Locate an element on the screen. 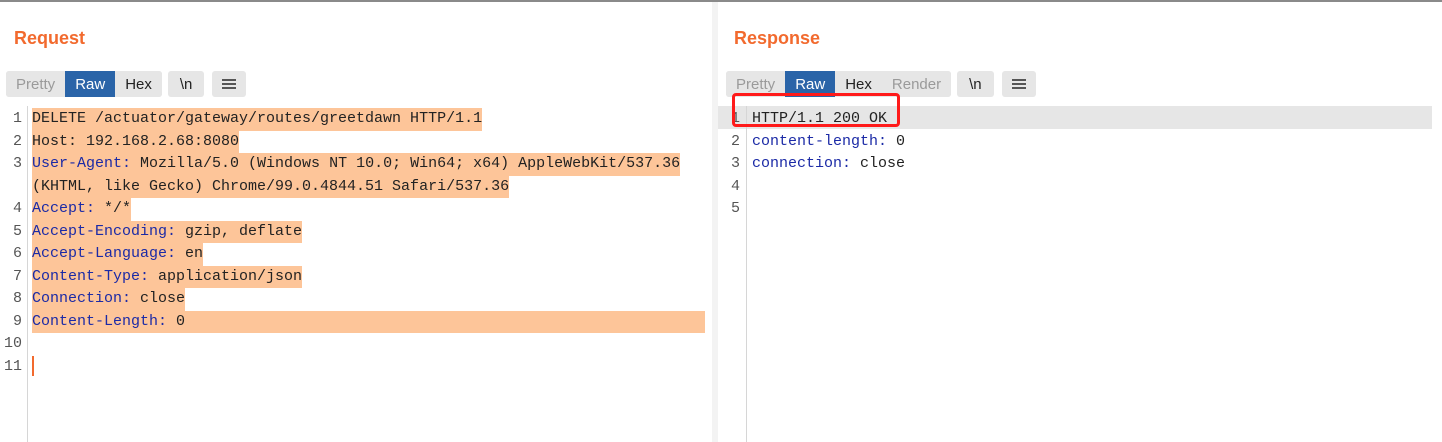 Image resolution: width=1442 pixels, height=442 pixels. header-name: User-Agent: is located at coordinates (82, 163).